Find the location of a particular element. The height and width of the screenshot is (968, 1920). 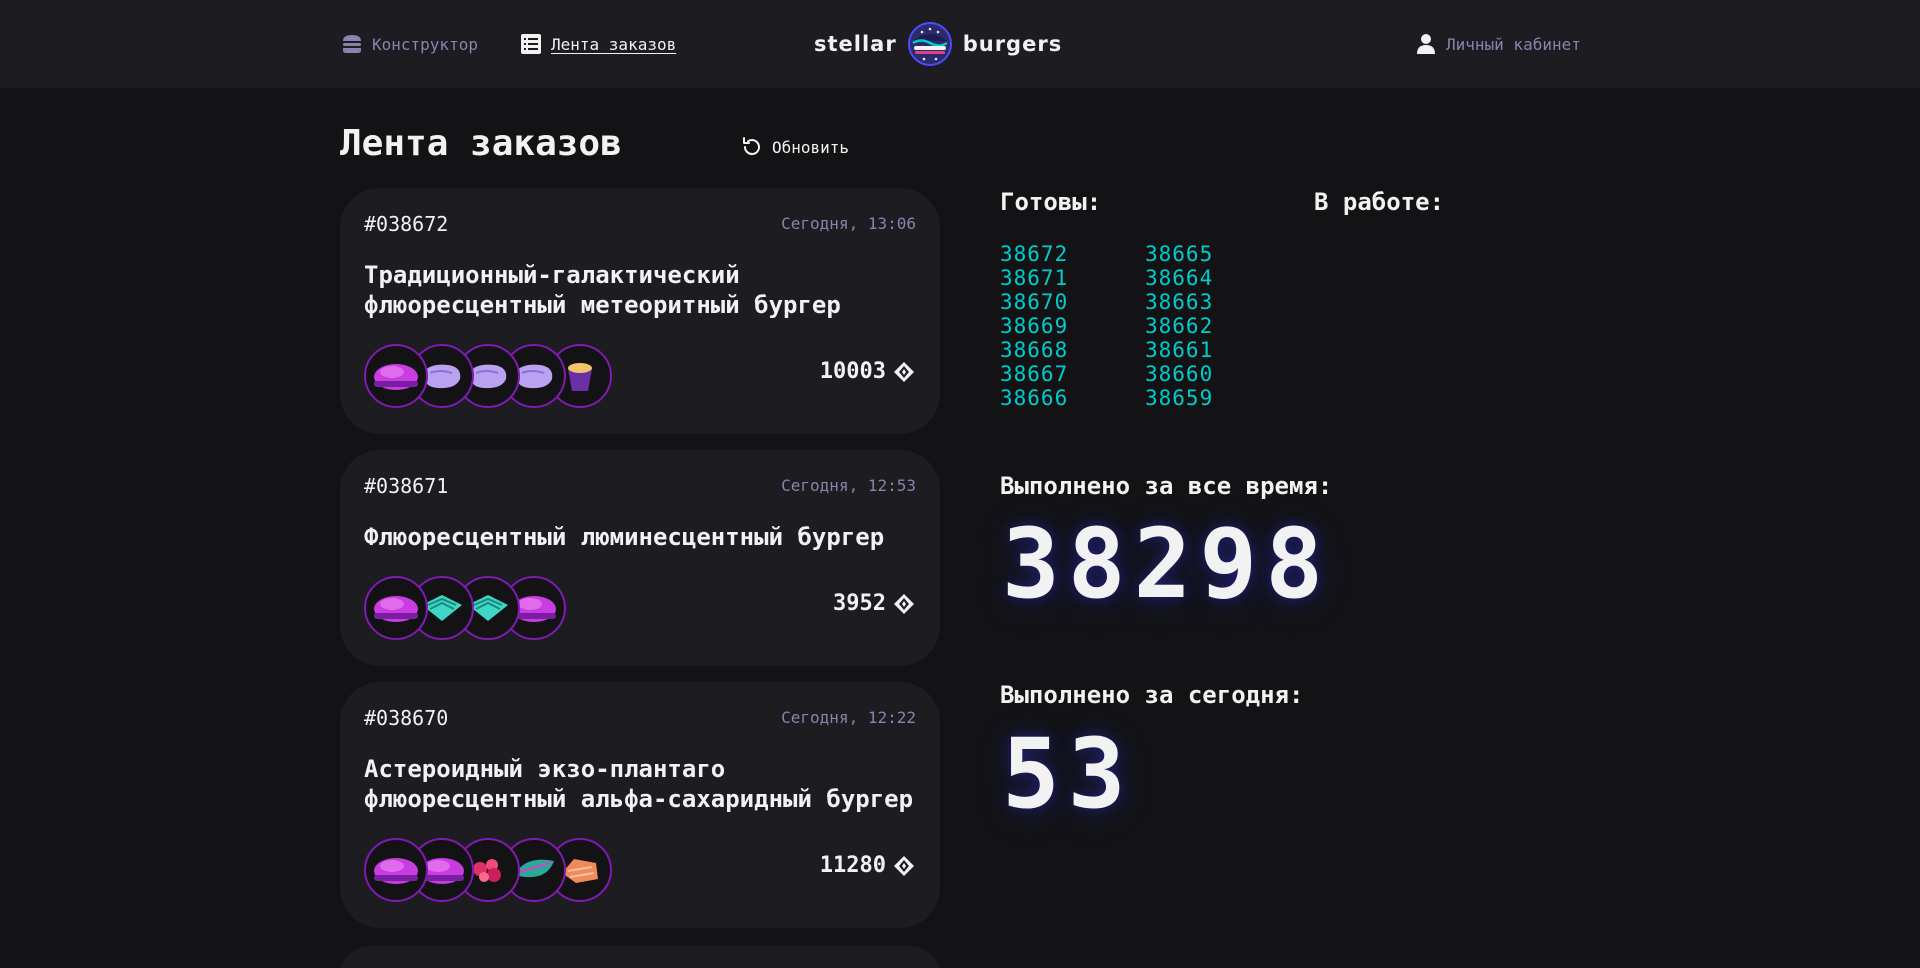

order-name: Флюоресцентный люминесцентный бургер is located at coordinates (624, 537).